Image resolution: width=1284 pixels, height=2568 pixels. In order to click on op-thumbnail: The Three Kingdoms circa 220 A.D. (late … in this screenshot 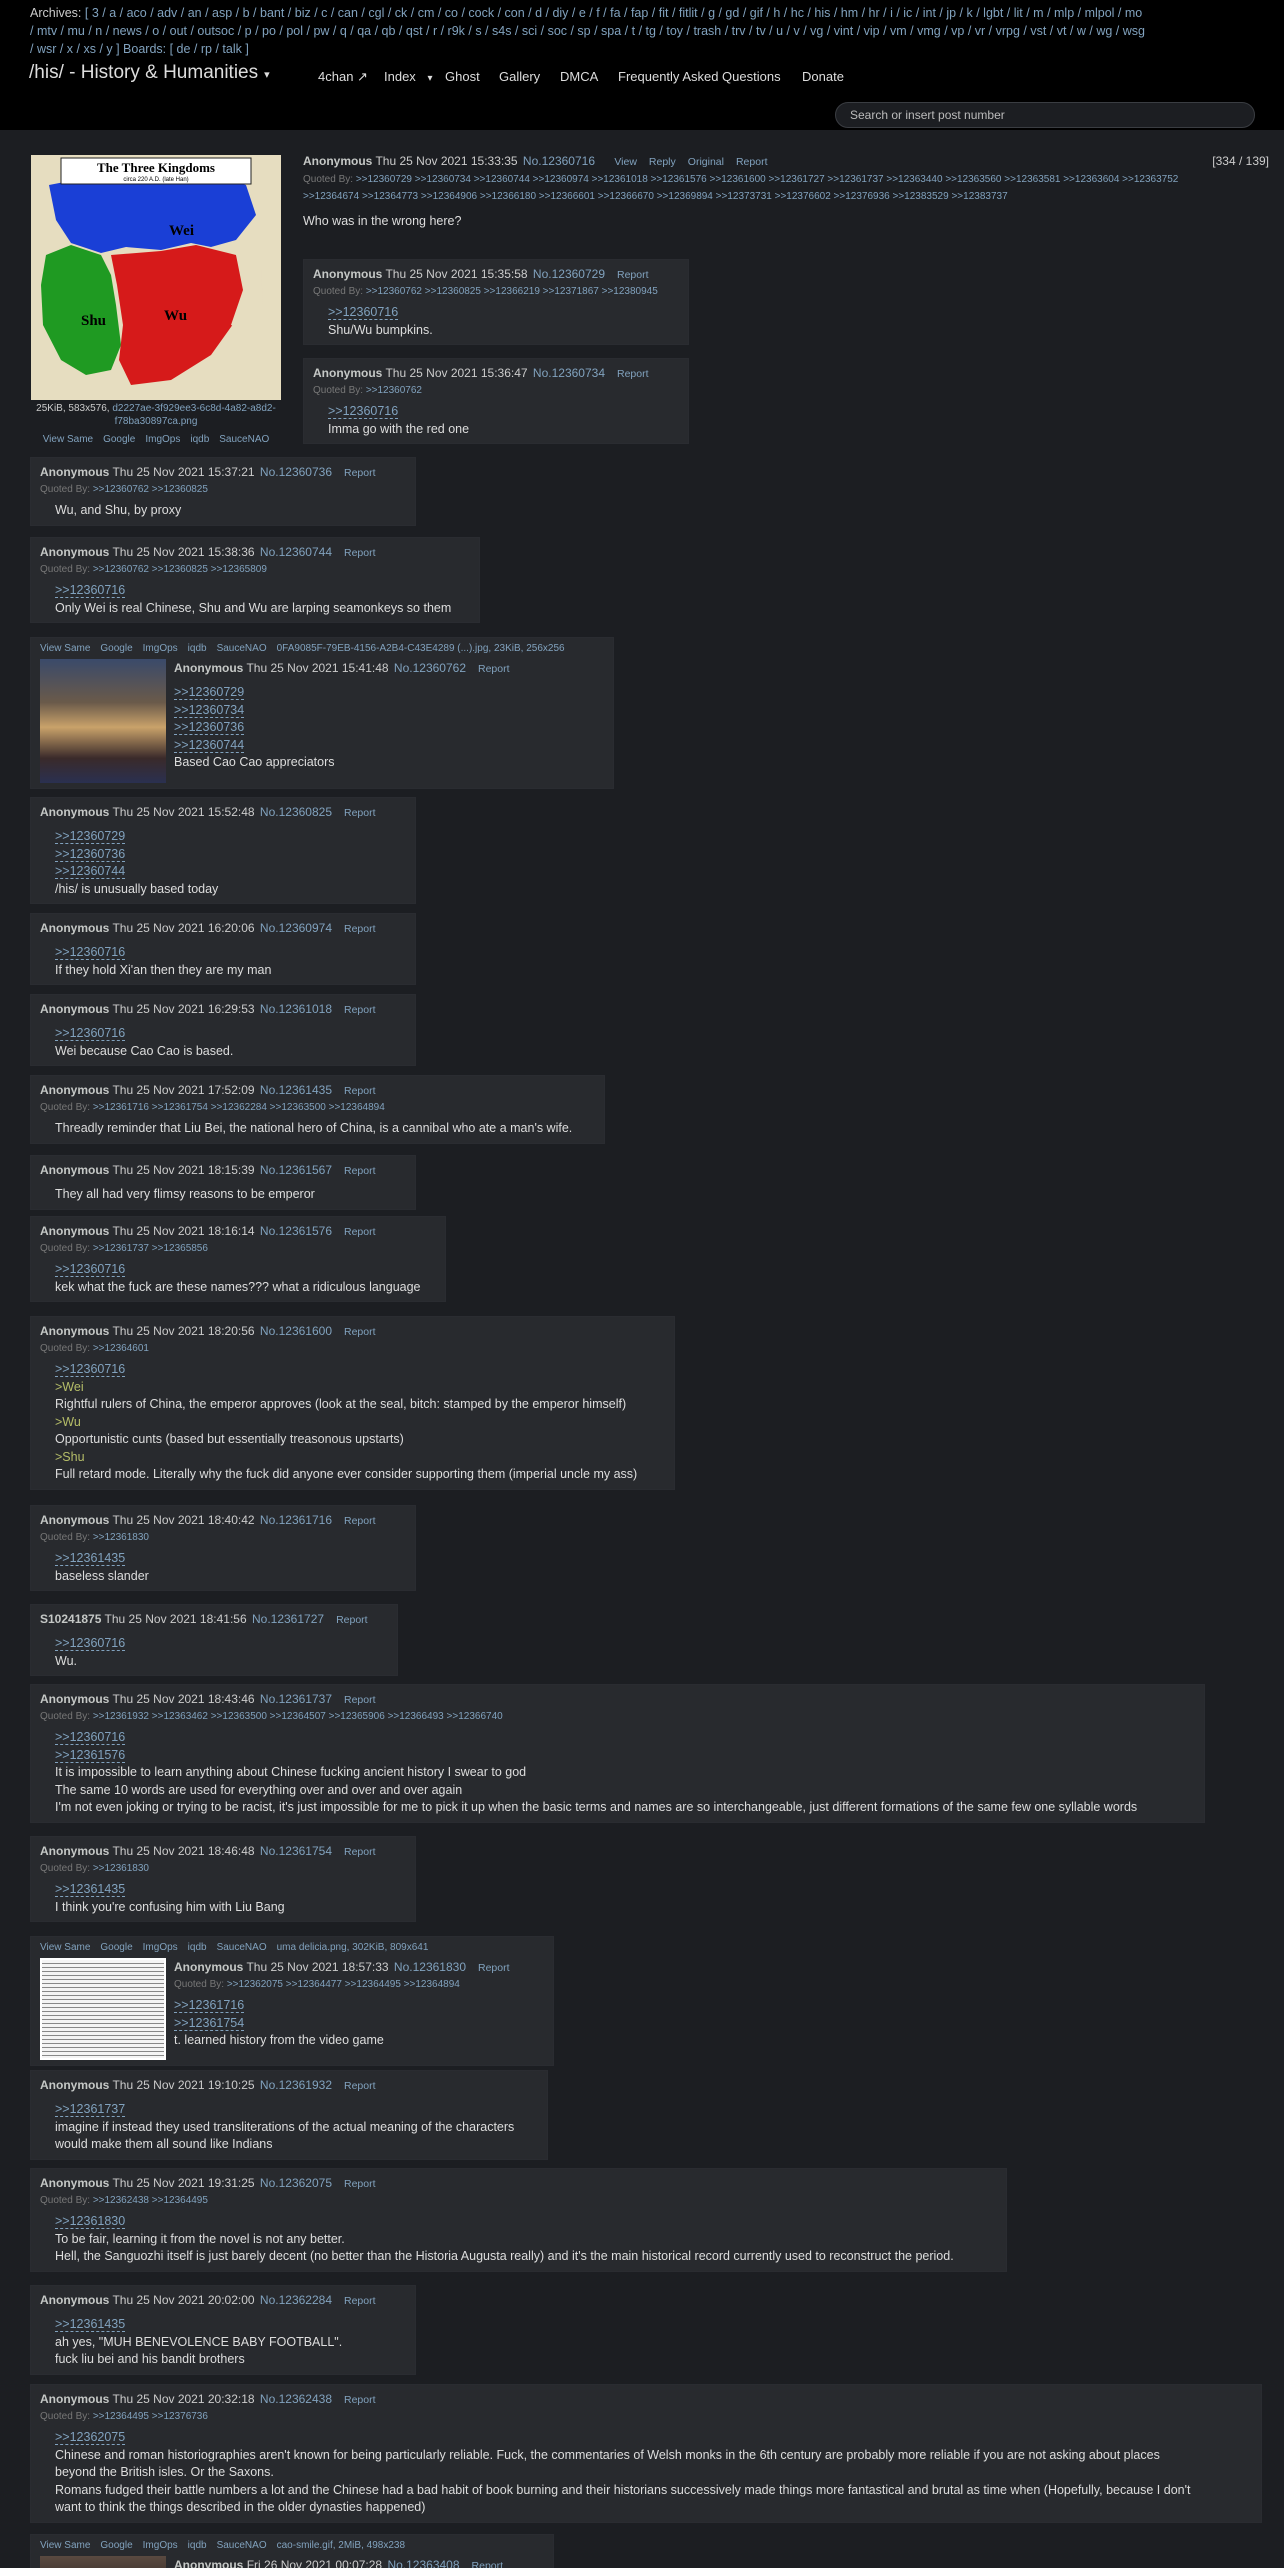, I will do `click(156, 277)`.